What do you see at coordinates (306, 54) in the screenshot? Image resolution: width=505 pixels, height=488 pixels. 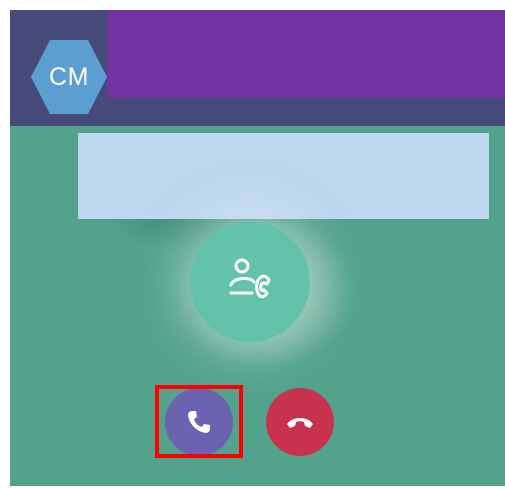 I see `header-purple-bar` at bounding box center [306, 54].